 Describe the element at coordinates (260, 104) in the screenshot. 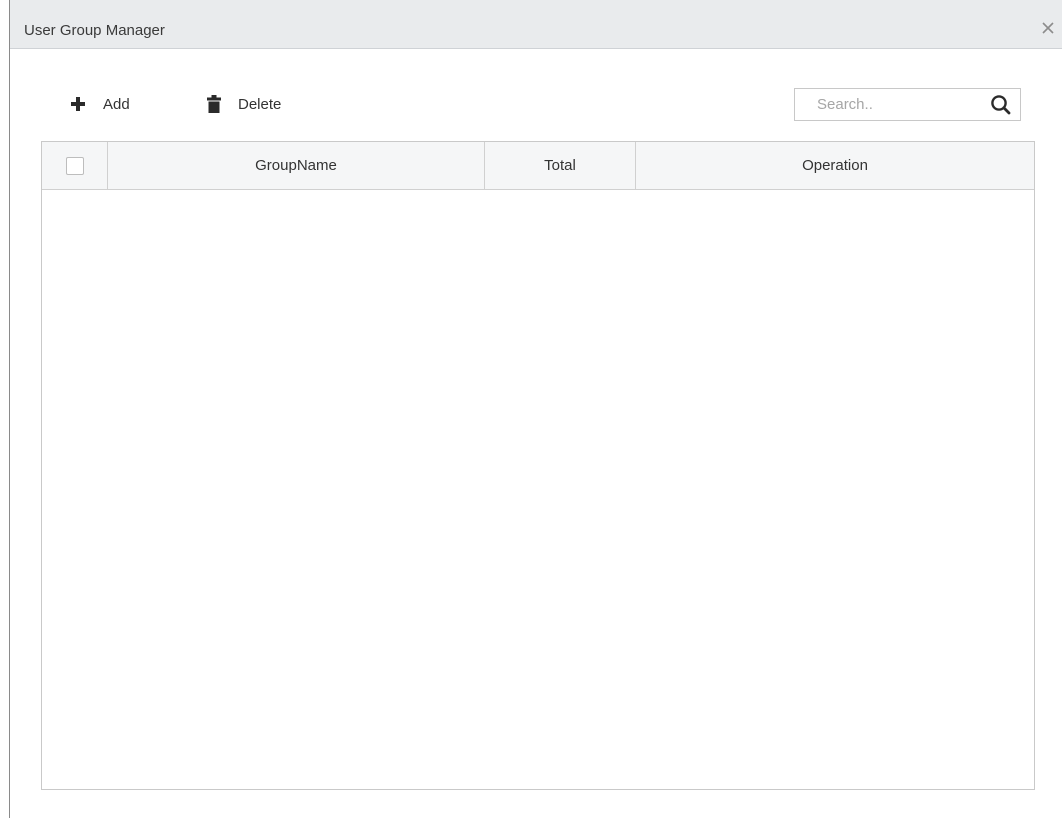

I see `delete-button-label: Delete` at that location.